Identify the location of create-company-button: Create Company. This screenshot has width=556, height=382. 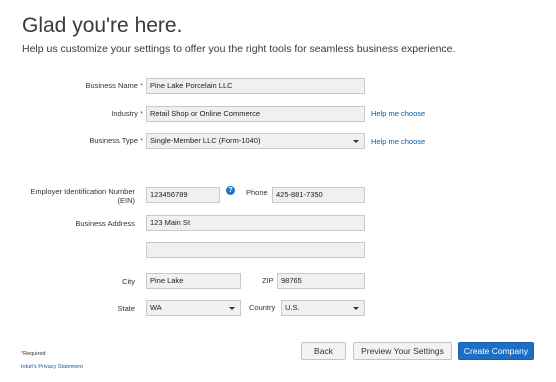
(496, 351).